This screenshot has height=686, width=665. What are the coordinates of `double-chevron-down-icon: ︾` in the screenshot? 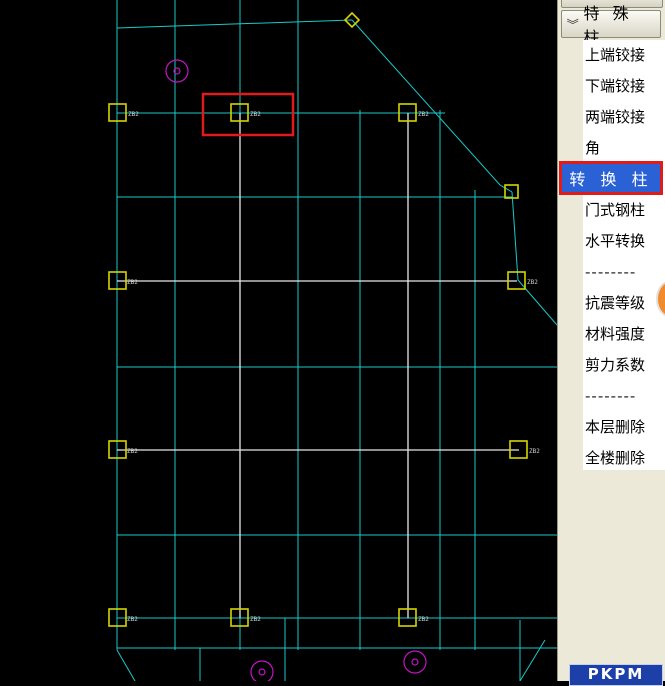 It's located at (572, 24).